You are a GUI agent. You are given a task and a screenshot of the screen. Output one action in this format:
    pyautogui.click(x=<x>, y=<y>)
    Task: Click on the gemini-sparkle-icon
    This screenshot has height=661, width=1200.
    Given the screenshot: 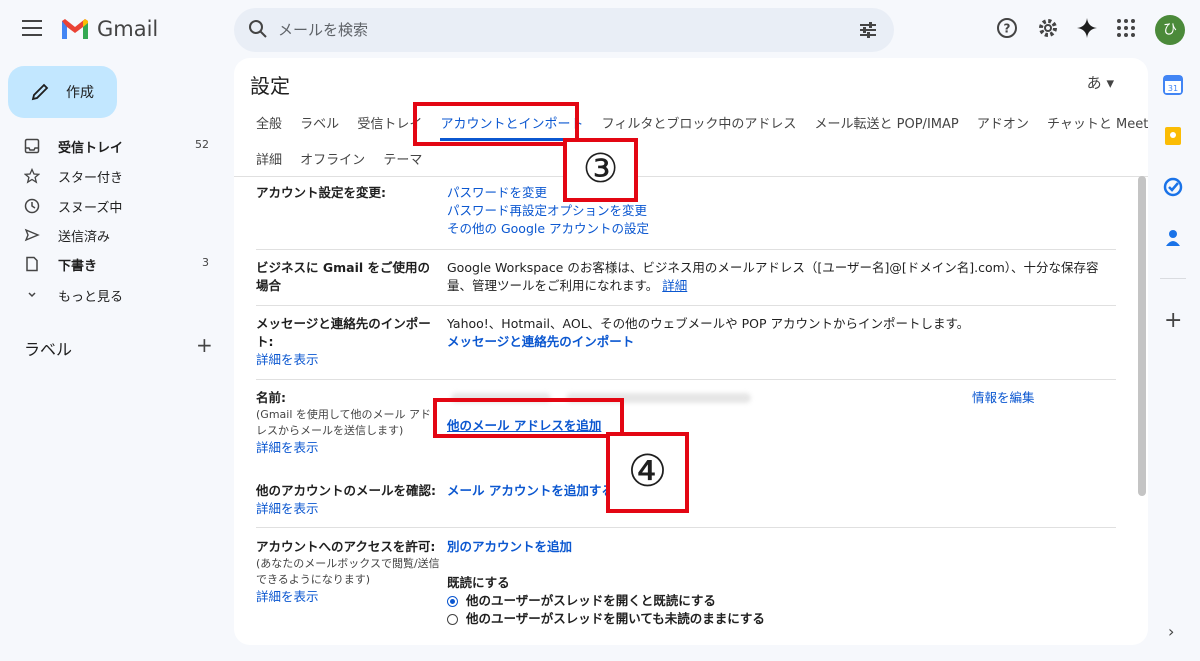 What is the action you would take?
    pyautogui.click(x=1087, y=28)
    